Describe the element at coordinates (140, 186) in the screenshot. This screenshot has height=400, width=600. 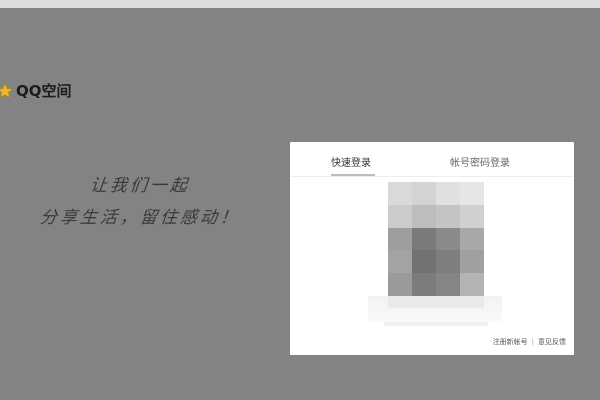
I see `slogan-line-1: 让我们一起` at that location.